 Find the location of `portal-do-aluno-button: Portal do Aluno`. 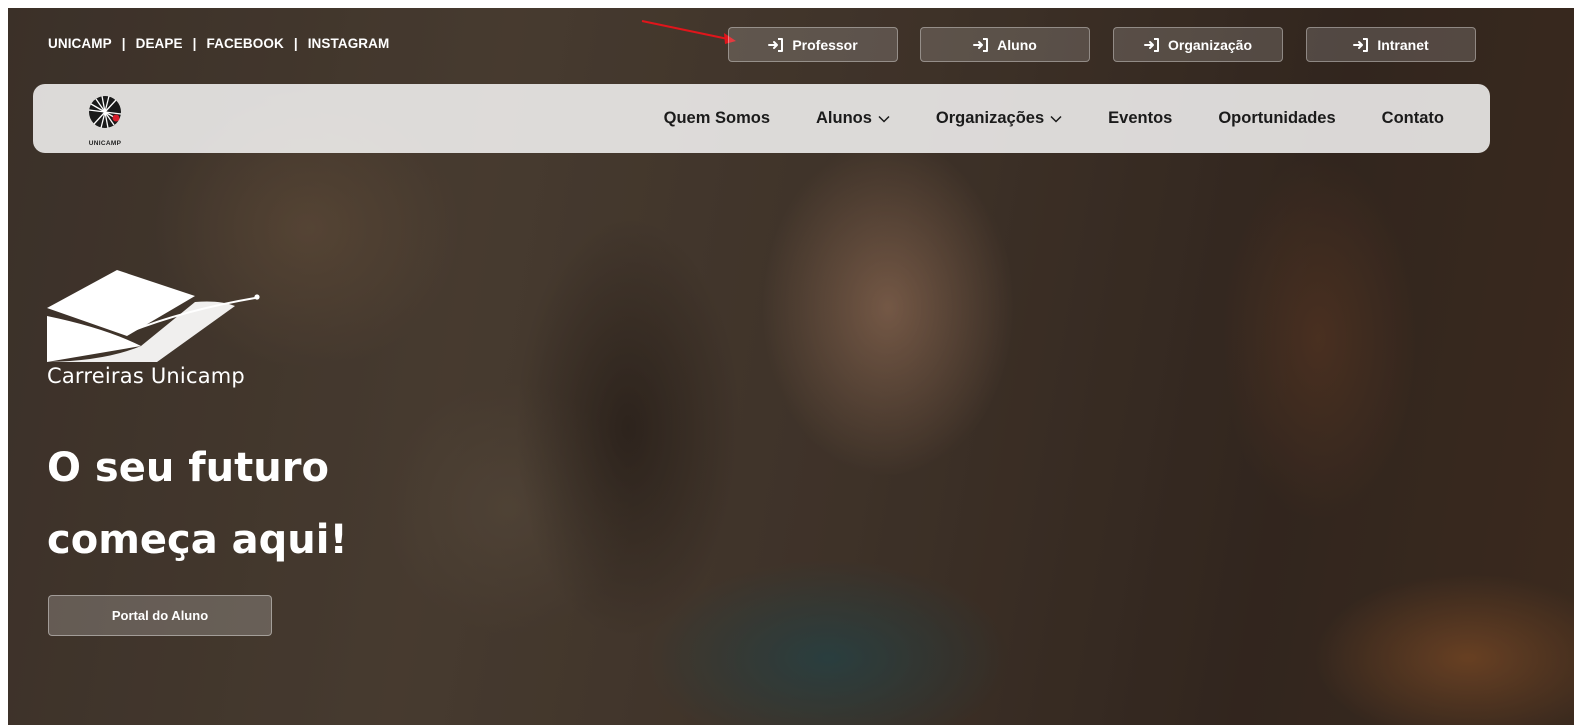

portal-do-aluno-button: Portal do Aluno is located at coordinates (160, 615).